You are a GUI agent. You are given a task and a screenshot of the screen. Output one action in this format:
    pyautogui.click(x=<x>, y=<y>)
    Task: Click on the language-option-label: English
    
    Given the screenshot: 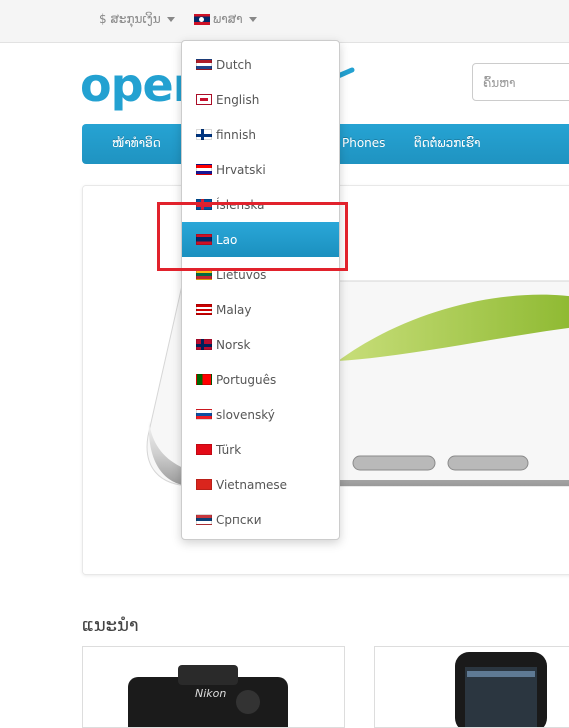 What is the action you would take?
    pyautogui.click(x=238, y=99)
    